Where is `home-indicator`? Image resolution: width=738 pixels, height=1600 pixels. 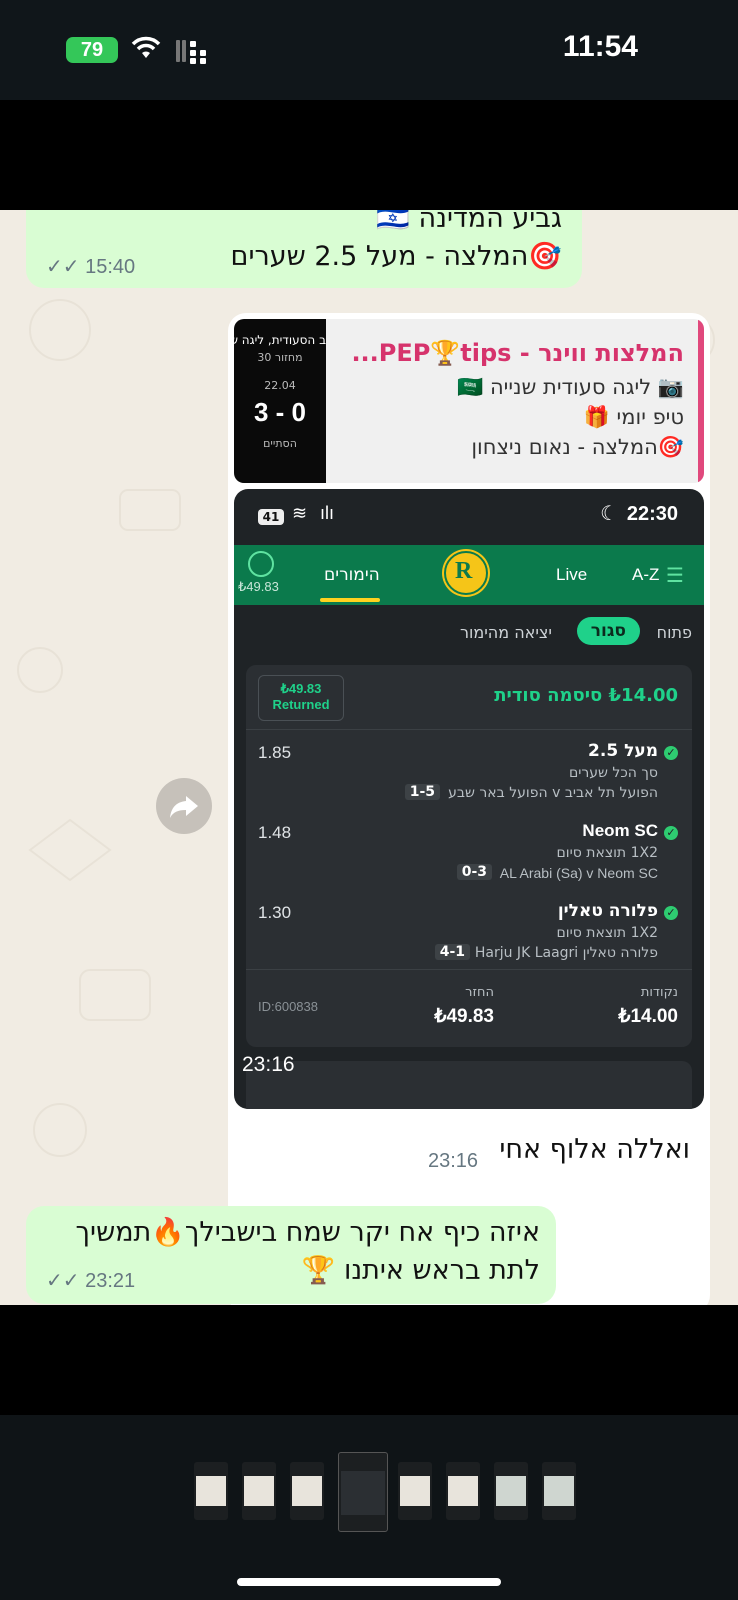
home-indicator is located at coordinates (369, 1582).